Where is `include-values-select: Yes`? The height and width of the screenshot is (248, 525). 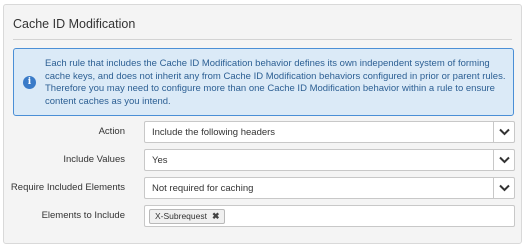 include-values-select: Yes is located at coordinates (329, 160).